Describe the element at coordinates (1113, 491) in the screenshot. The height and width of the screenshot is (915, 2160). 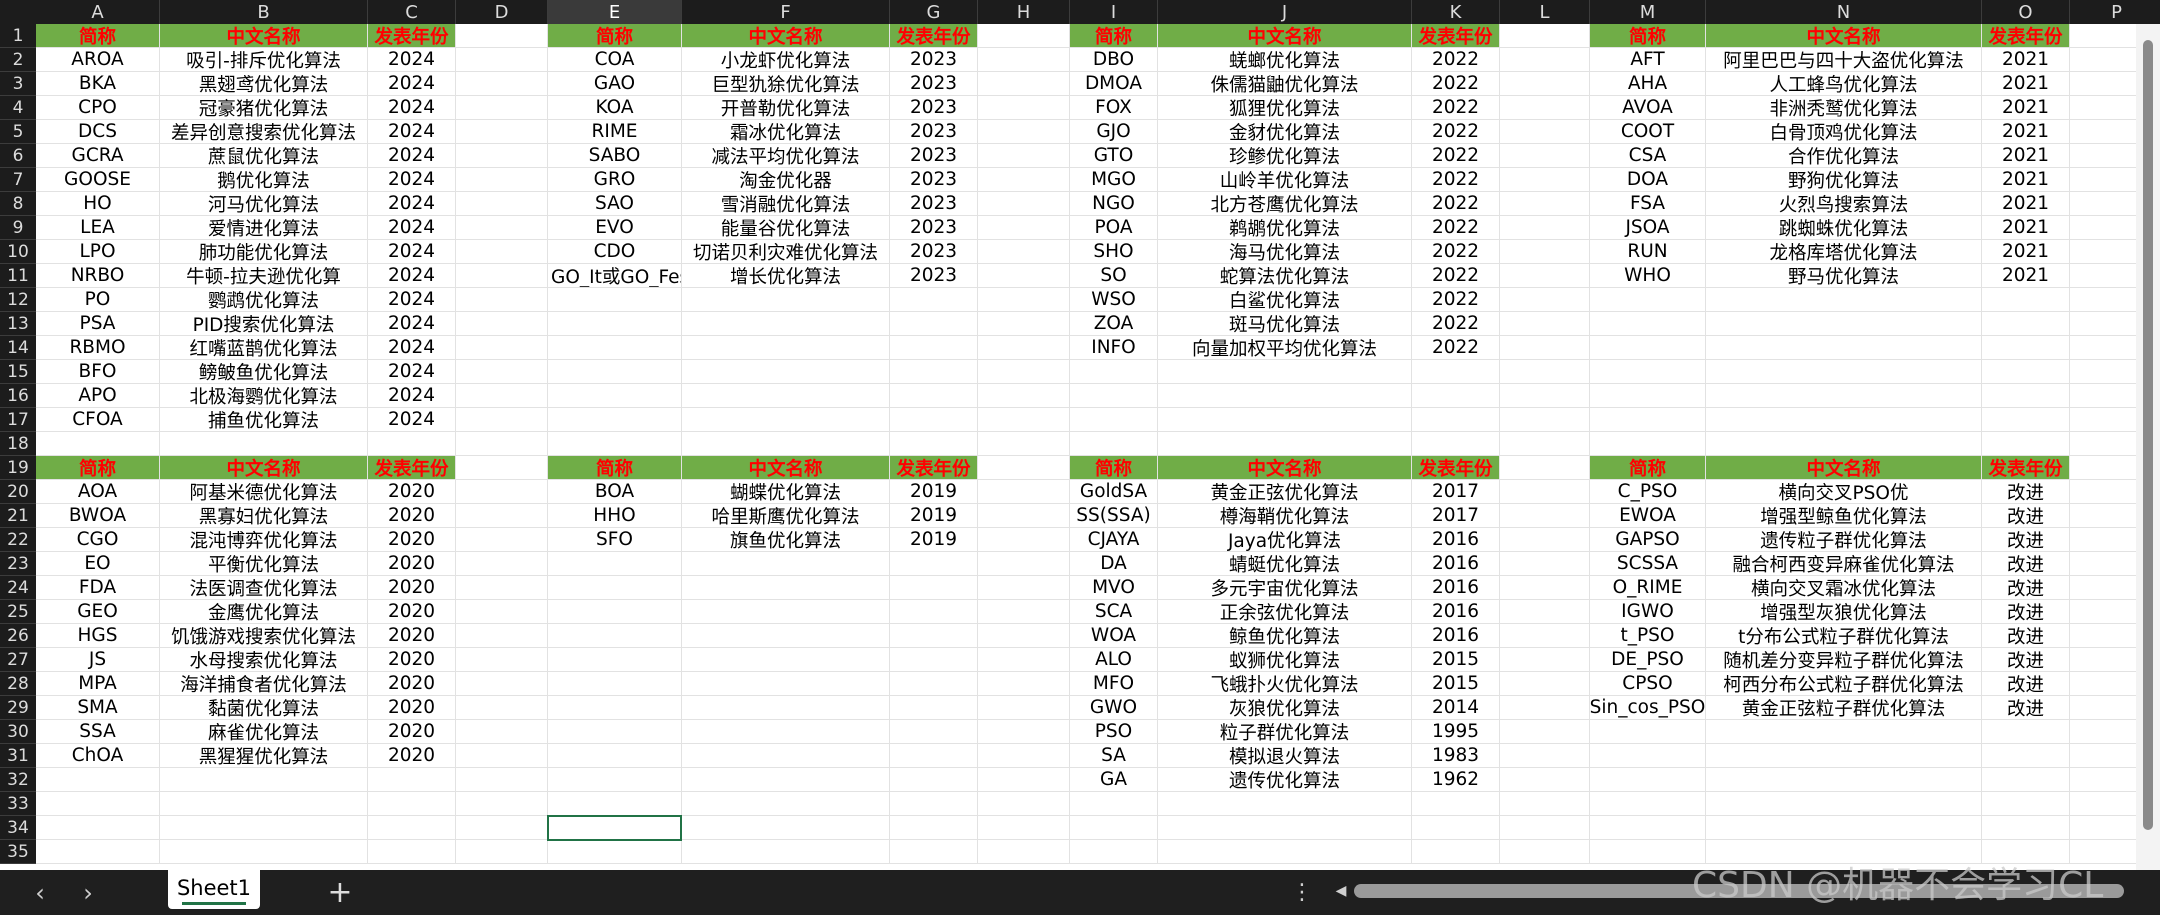
I see `cell-abbreviation: GoldSA` at that location.